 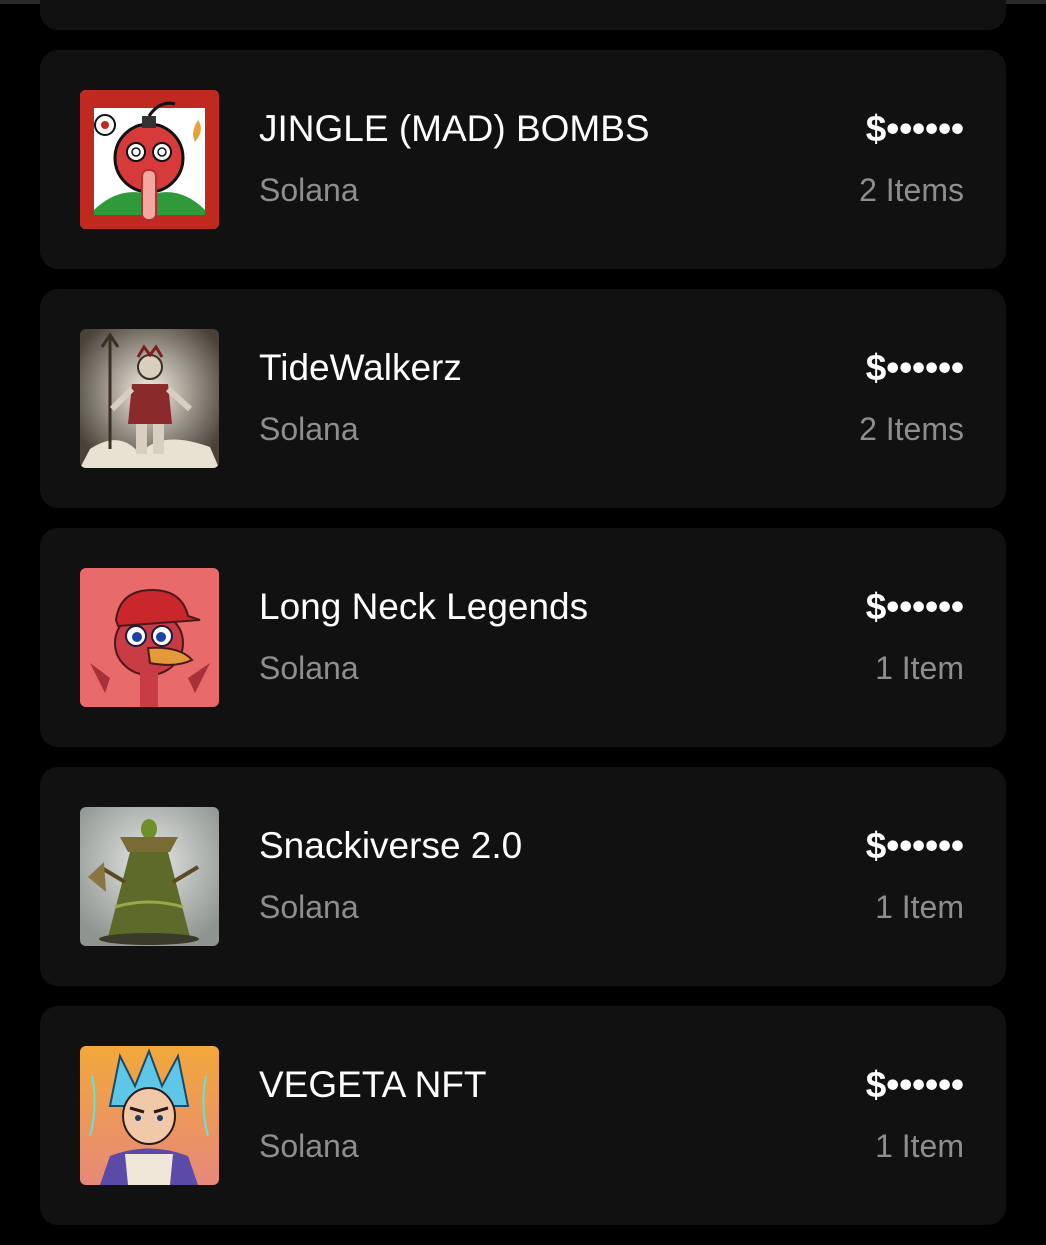 What do you see at coordinates (454, 128) in the screenshot?
I see `collection-name: JINGLE (MAD) BOMBS` at bounding box center [454, 128].